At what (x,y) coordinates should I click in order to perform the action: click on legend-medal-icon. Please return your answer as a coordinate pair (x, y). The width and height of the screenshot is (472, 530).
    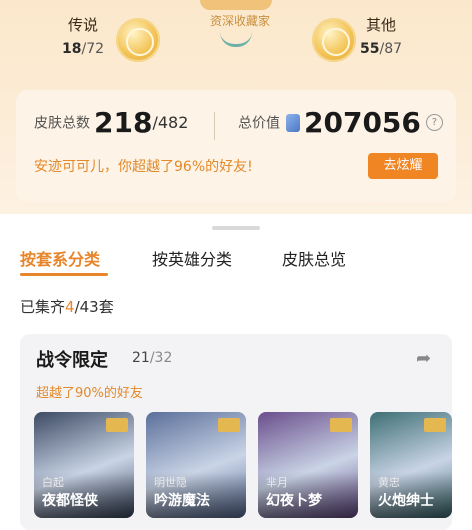
    Looking at the image, I should click on (138, 40).